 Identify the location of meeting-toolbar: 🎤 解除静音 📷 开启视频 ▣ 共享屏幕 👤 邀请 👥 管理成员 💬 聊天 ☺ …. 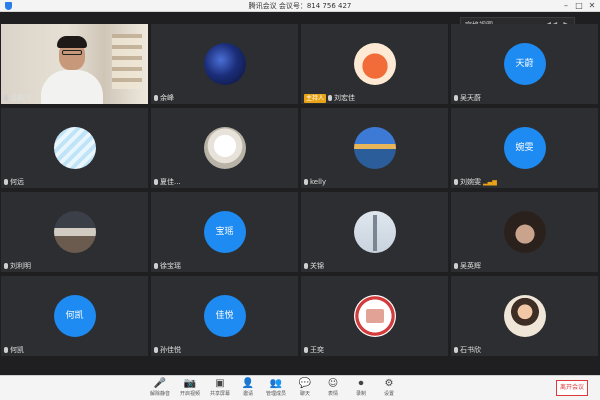
(300, 387).